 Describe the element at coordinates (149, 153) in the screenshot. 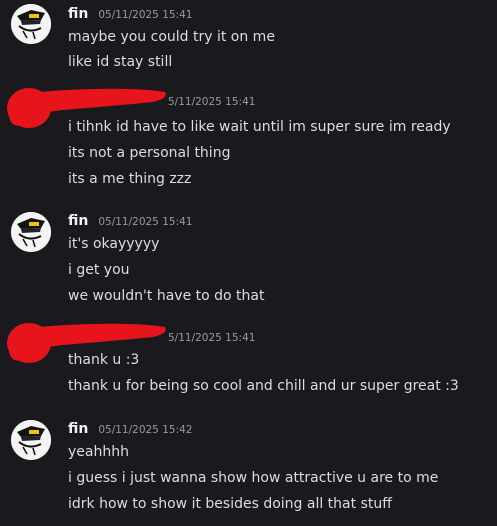

I see `message-line: its not a personal thing` at that location.